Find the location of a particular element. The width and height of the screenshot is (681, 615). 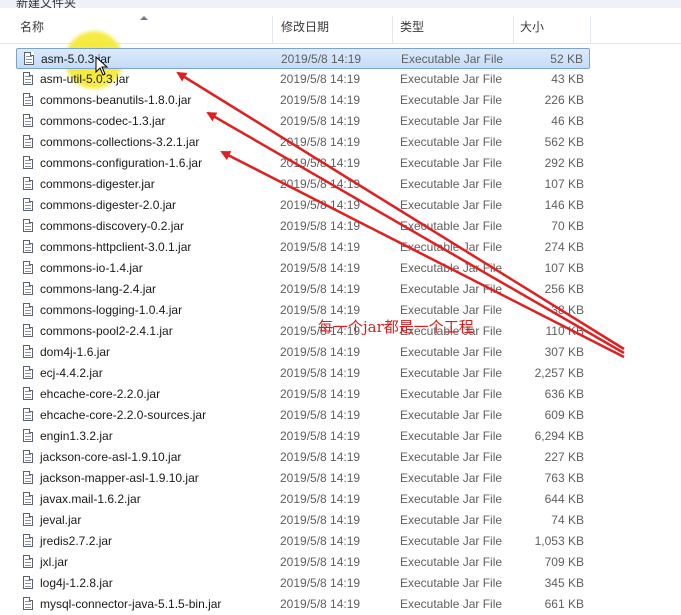

annotation-text: 每一个jar都是一个工程 is located at coordinates (396, 327).